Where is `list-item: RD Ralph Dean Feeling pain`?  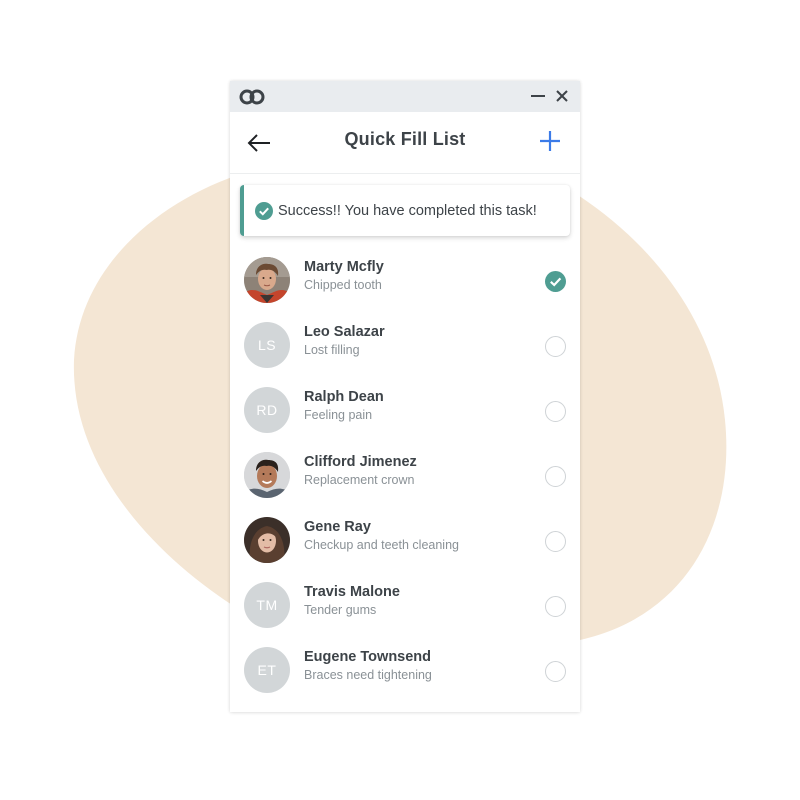
list-item: RD Ralph Dean Feeling pain is located at coordinates (405, 411).